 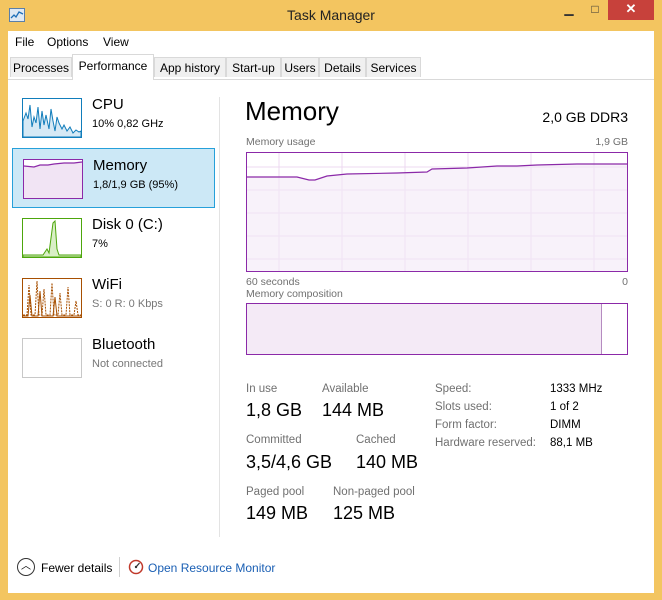 What do you see at coordinates (569, 10) in the screenshot?
I see `minimize-button: ▁` at bounding box center [569, 10].